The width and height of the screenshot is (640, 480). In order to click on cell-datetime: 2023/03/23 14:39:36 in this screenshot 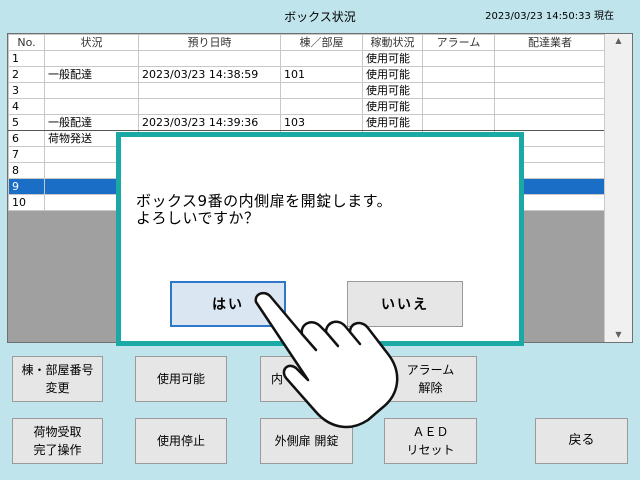, I will do `click(209, 122)`.